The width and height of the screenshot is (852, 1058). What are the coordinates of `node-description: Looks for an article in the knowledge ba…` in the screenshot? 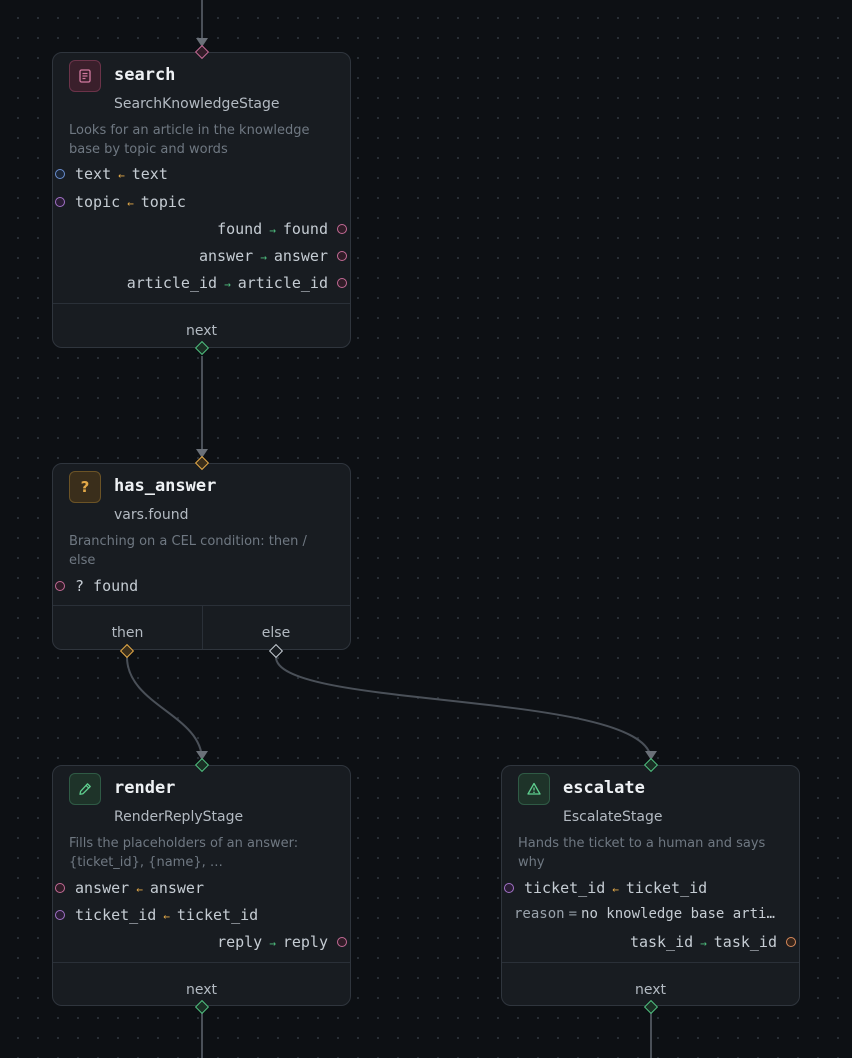 It's located at (189, 140).